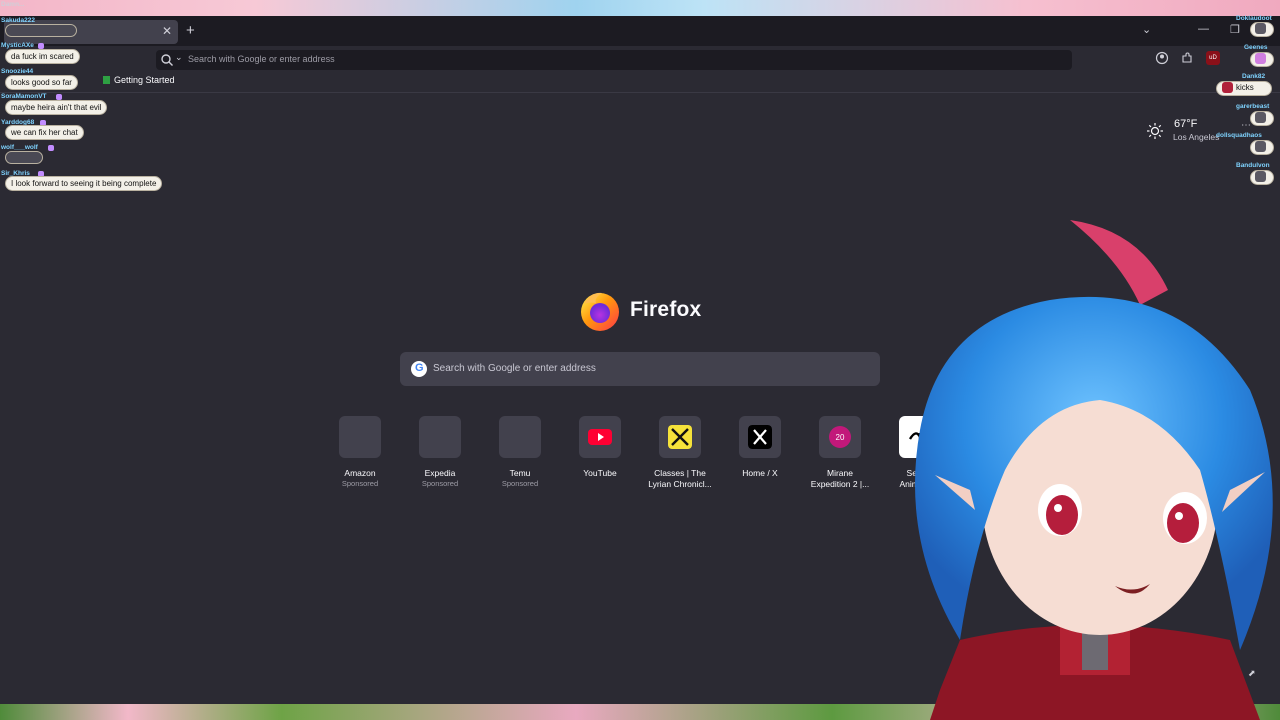  What do you see at coordinates (760, 437) in the screenshot?
I see `x-logo-icon` at bounding box center [760, 437].